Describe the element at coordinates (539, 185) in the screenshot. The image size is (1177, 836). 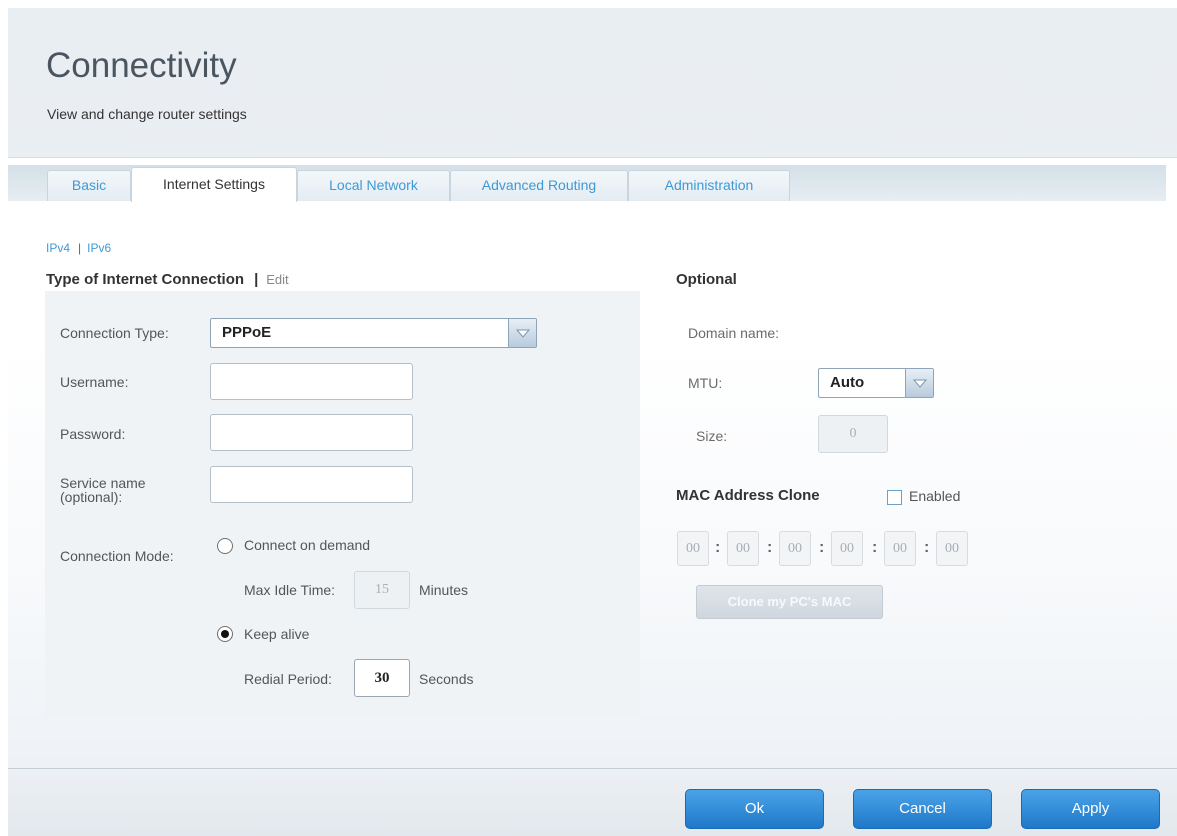
I see `tab-advanced-routing: Advanced Routing` at that location.